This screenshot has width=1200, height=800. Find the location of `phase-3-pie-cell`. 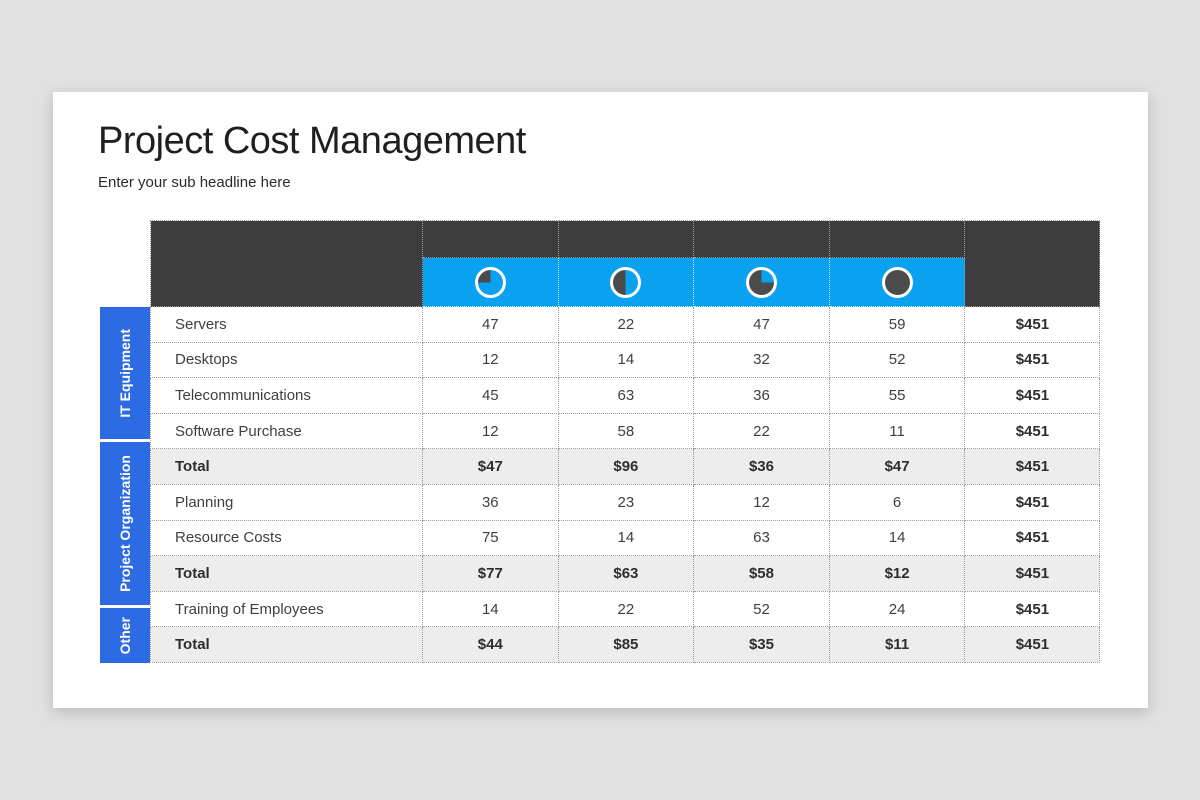

phase-3-pie-cell is located at coordinates (761, 282).